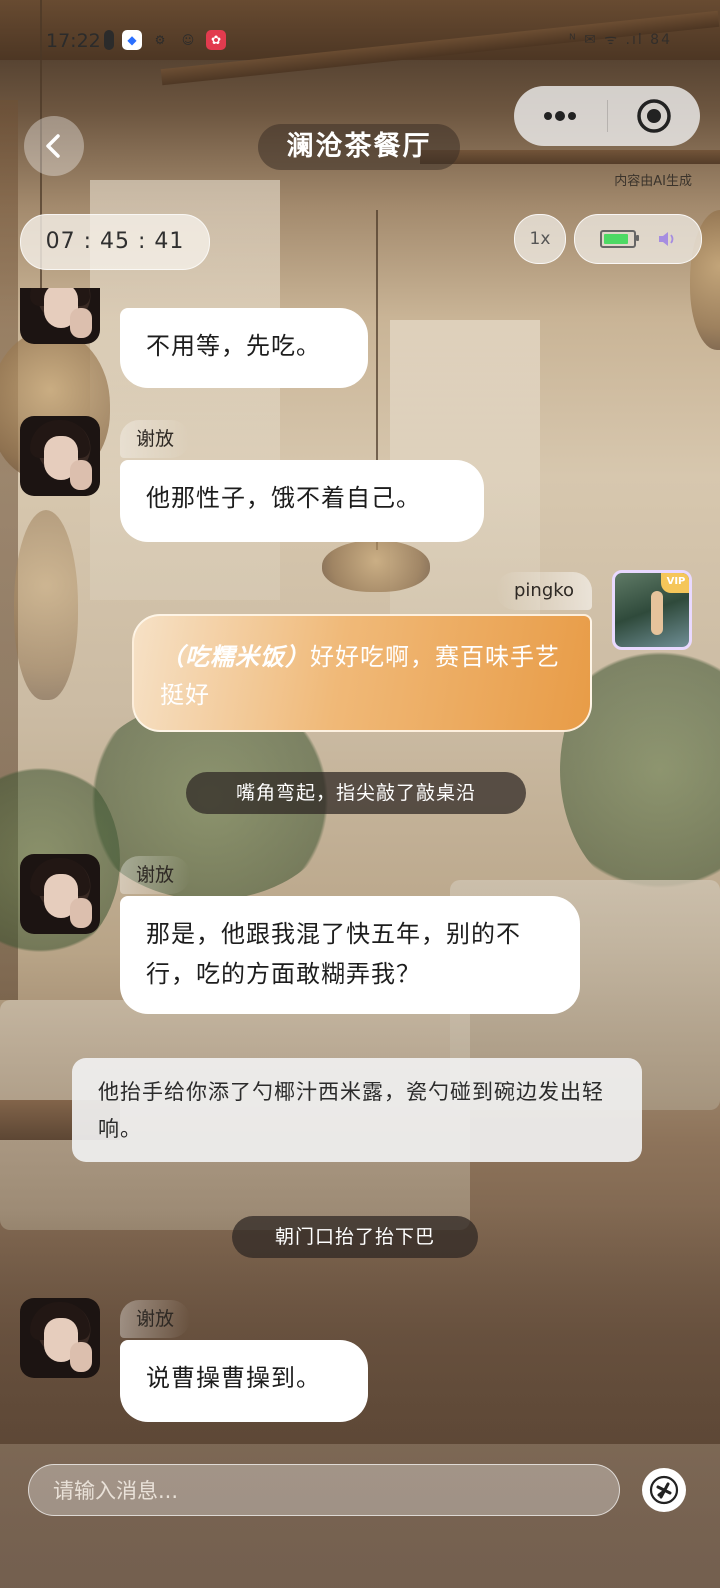  I want to click on user-action-text: （吃糯米饭）, so click(235, 657).